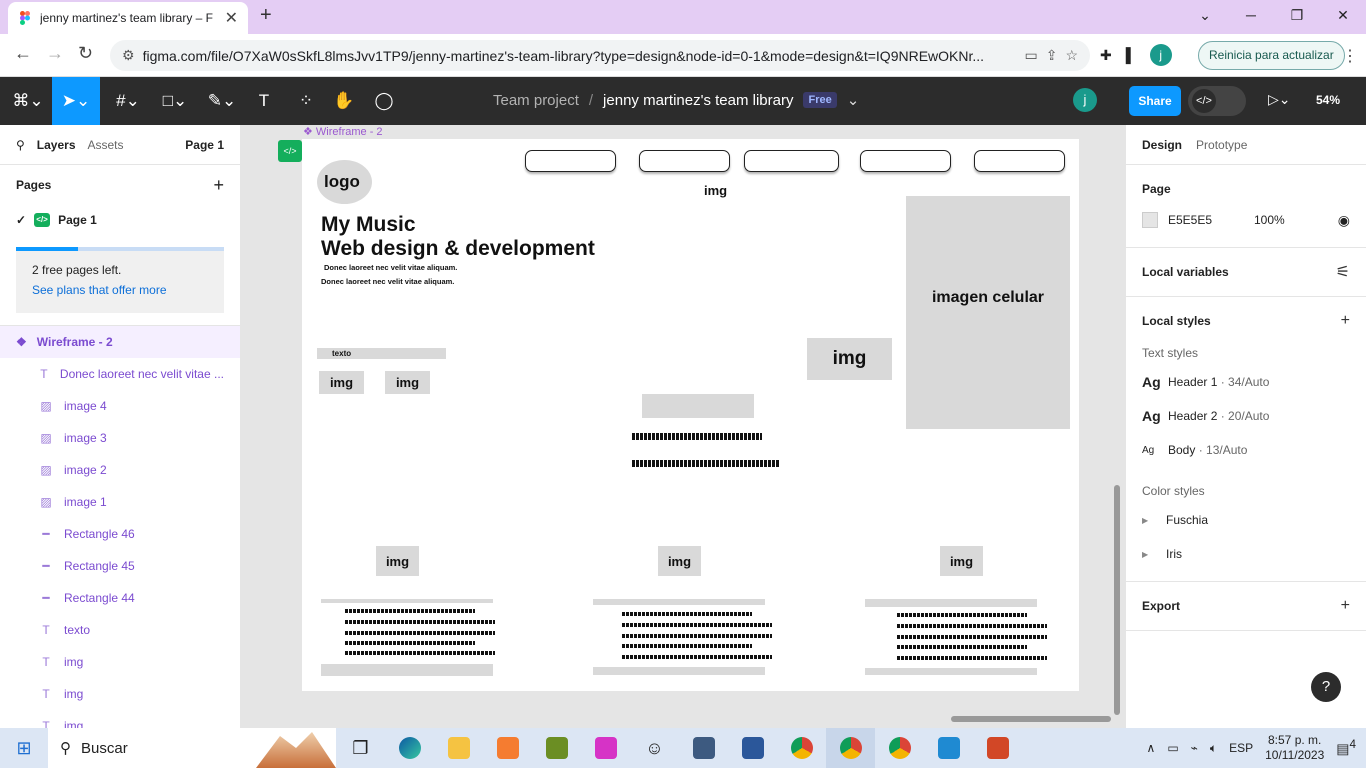 The width and height of the screenshot is (1366, 768). I want to click on dev-mode-toggle: </>, so click(1217, 101).